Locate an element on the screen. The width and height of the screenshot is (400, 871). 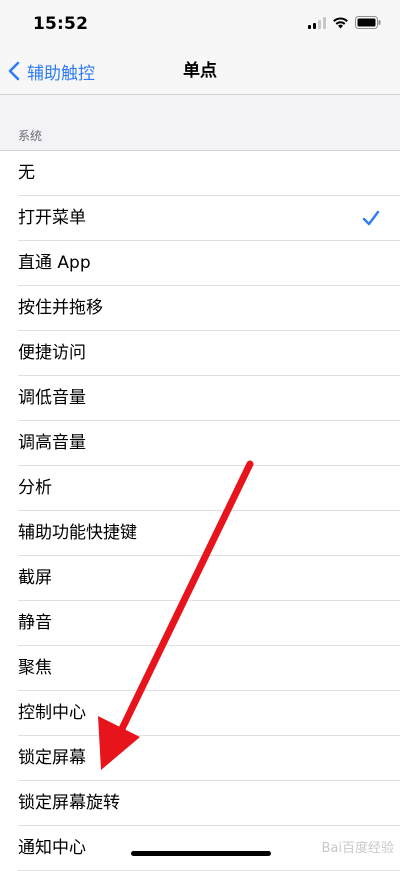
list-item: 无 is located at coordinates (200, 173).